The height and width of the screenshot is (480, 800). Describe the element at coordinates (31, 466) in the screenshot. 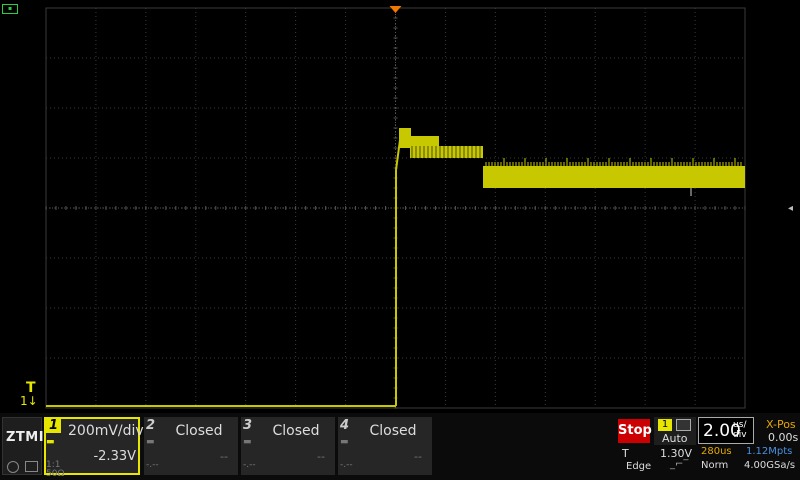

I see `screenshot-icon` at that location.